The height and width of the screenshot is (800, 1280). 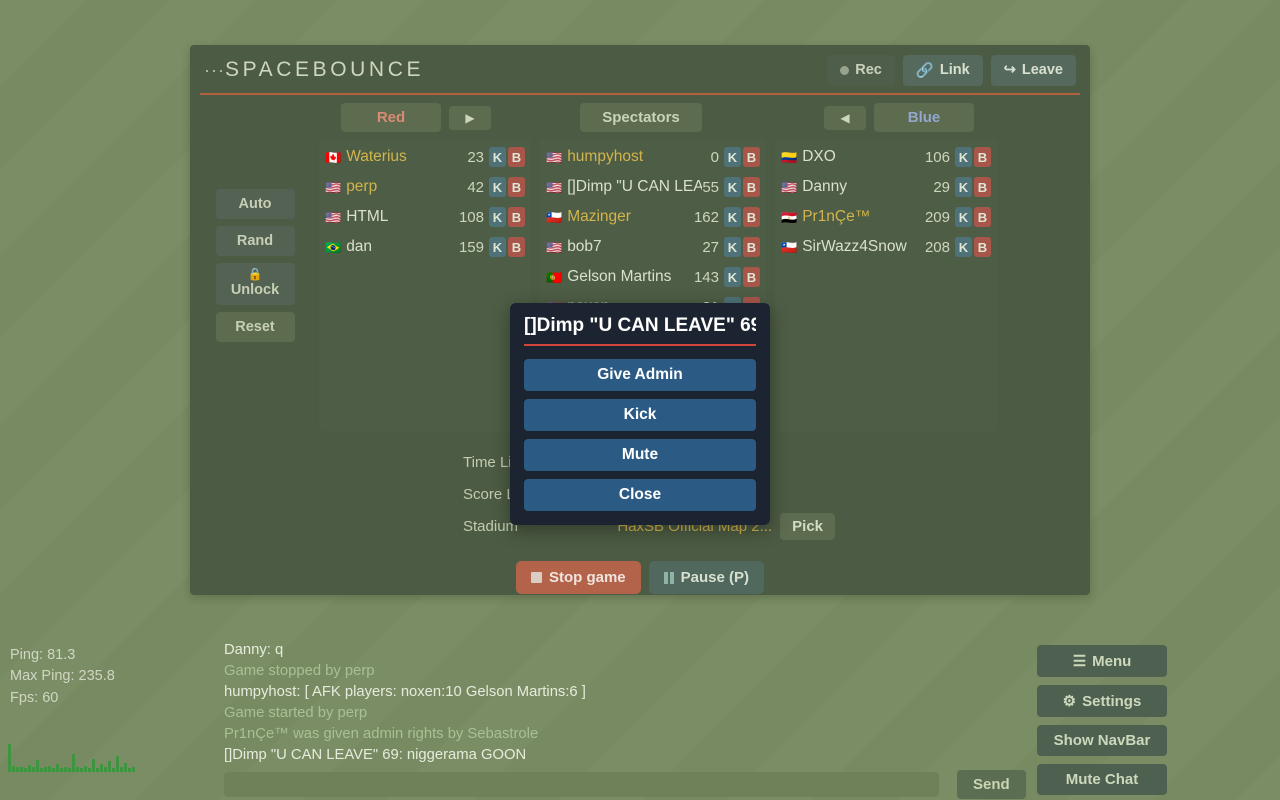 What do you see at coordinates (807, 526) in the screenshot?
I see `pick-stadium-button: Pick` at bounding box center [807, 526].